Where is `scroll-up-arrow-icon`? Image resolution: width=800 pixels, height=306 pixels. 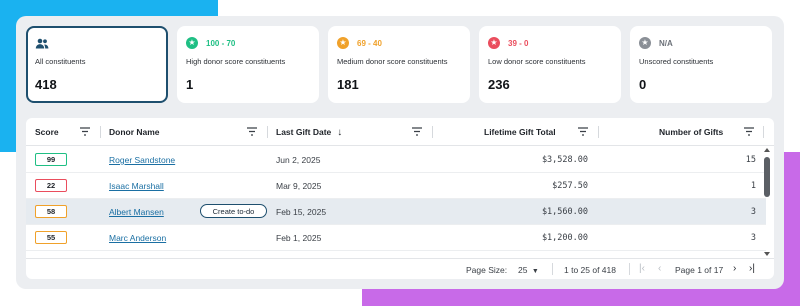 scroll-up-arrow-icon is located at coordinates (767, 150).